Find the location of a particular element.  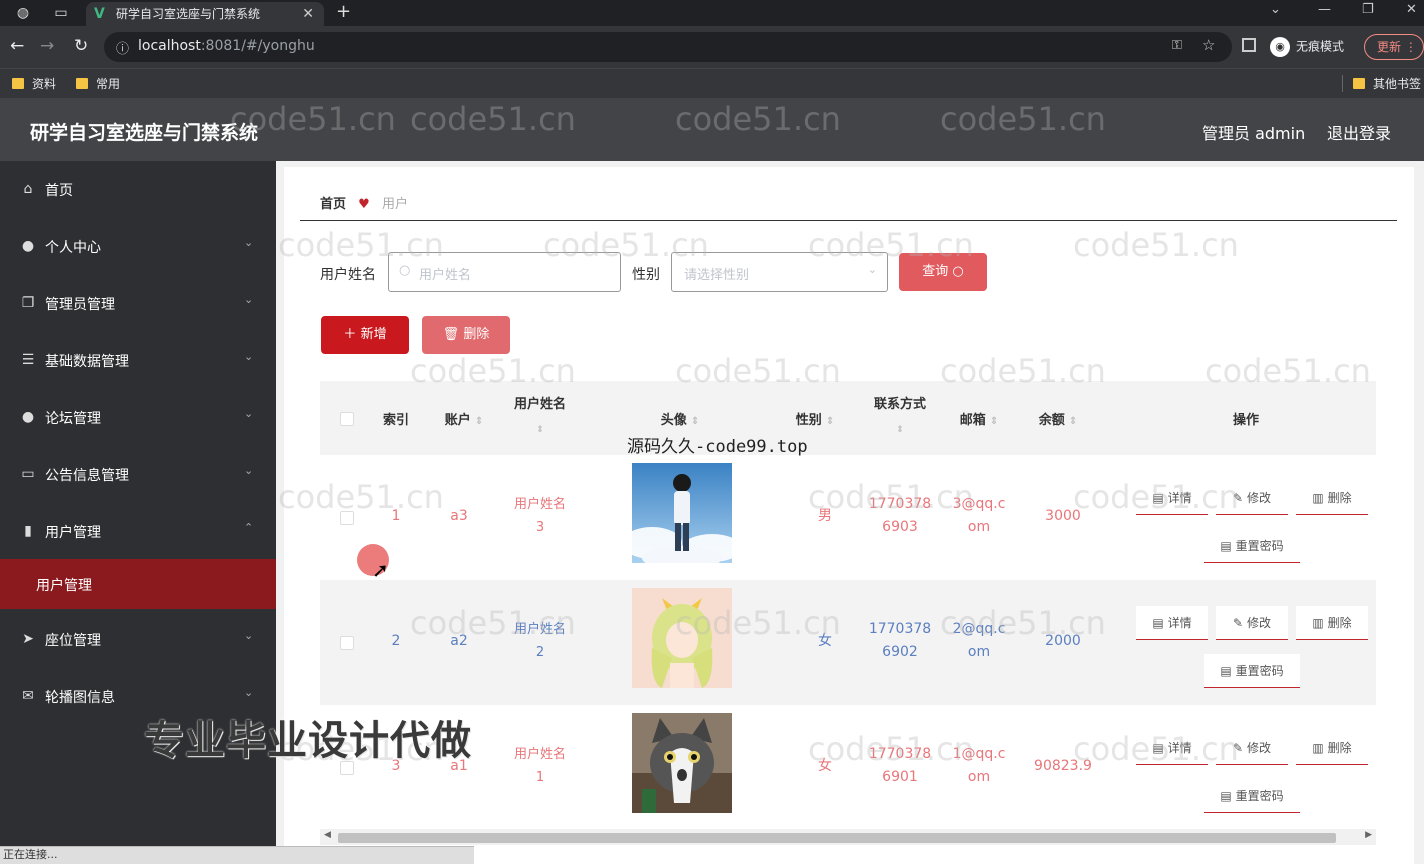

cell-email-line2: om is located at coordinates (979, 777).